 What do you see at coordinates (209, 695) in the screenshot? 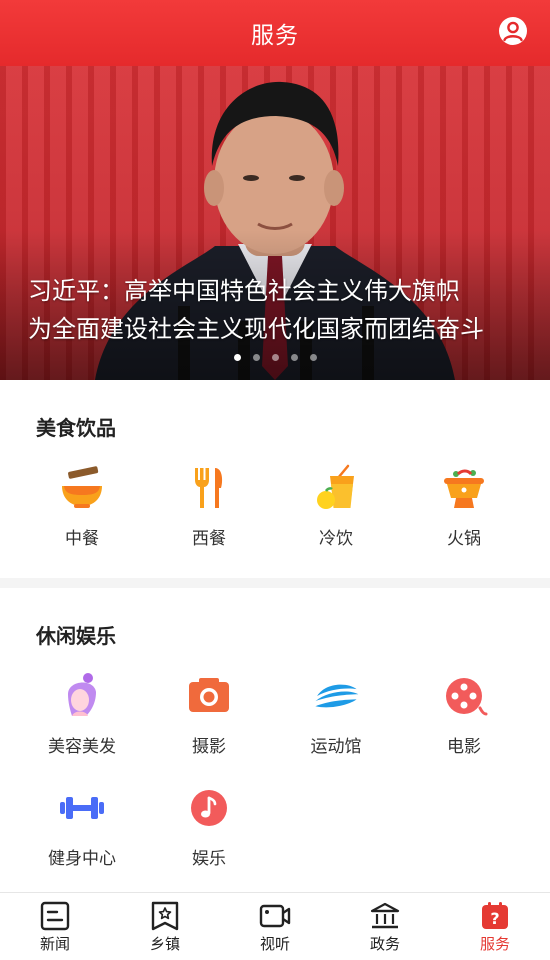
I see `camera-icon` at bounding box center [209, 695].